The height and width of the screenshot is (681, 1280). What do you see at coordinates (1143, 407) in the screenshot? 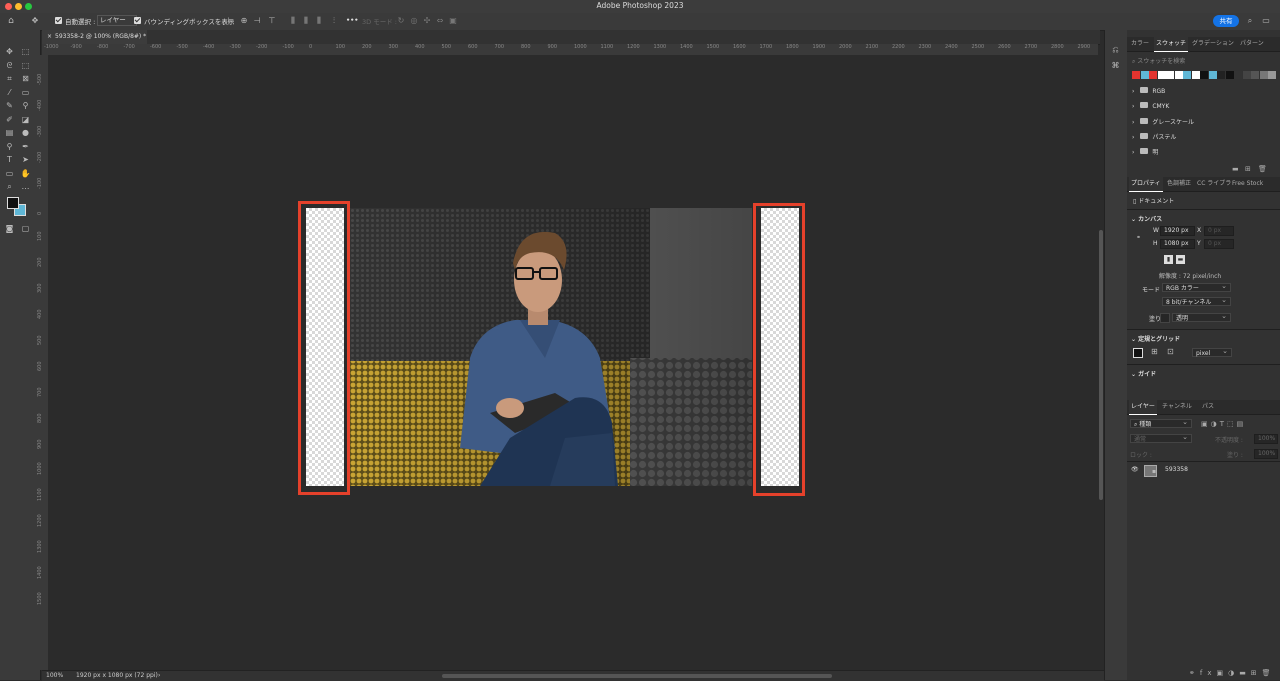
I see `tab-layers: レイヤー` at bounding box center [1143, 407].